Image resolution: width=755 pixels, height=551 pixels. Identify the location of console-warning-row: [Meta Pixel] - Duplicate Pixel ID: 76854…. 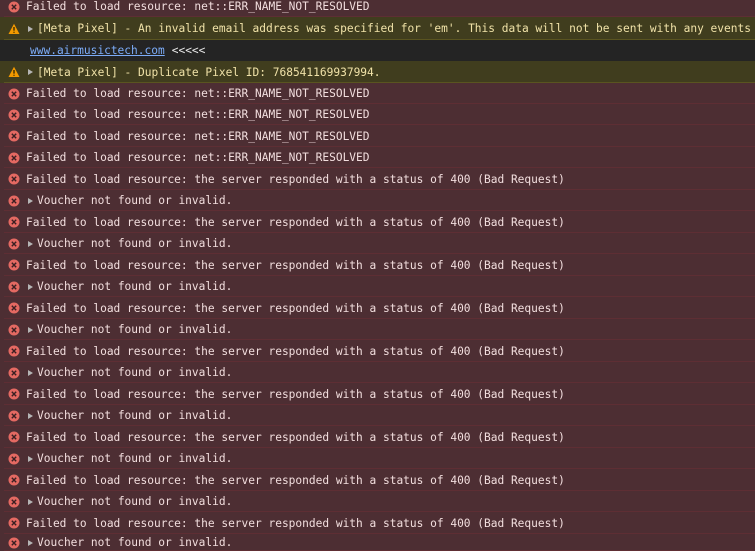
(377, 72).